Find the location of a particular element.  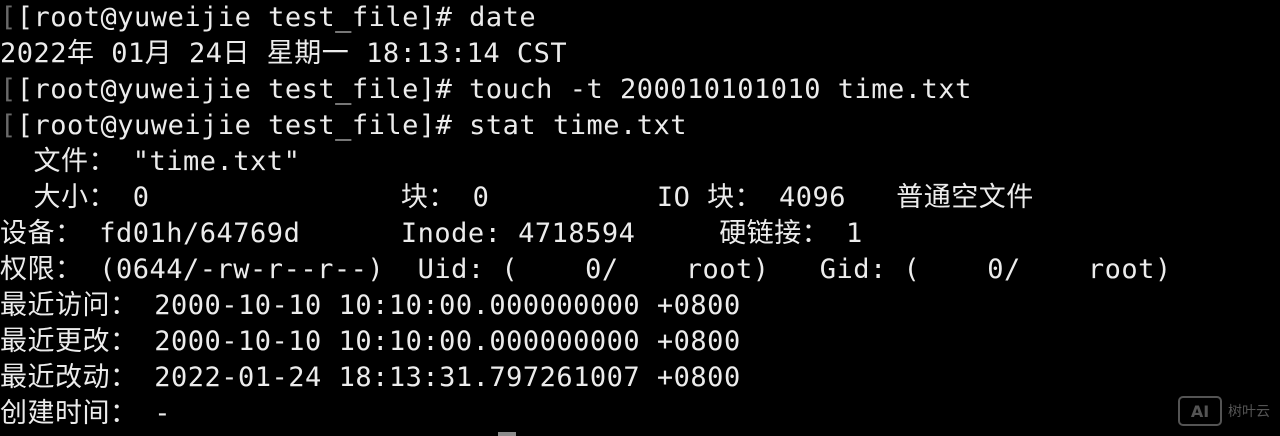

stat-birth-line: 创建时间： - is located at coordinates (86, 413).